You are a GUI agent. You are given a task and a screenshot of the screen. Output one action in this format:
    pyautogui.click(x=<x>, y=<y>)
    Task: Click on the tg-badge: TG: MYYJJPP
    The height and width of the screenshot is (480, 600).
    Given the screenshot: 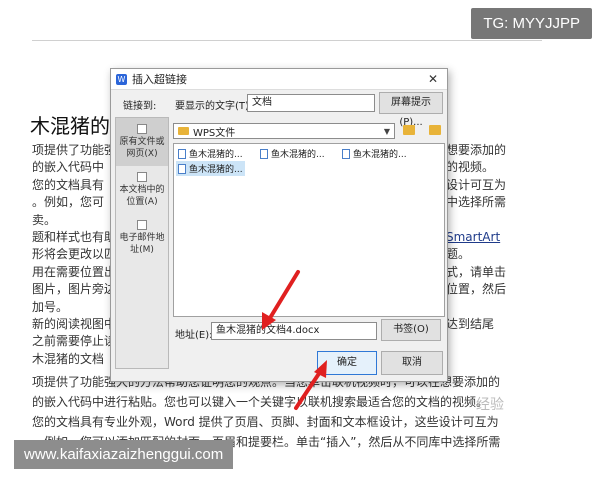 What is the action you would take?
    pyautogui.click(x=531, y=23)
    